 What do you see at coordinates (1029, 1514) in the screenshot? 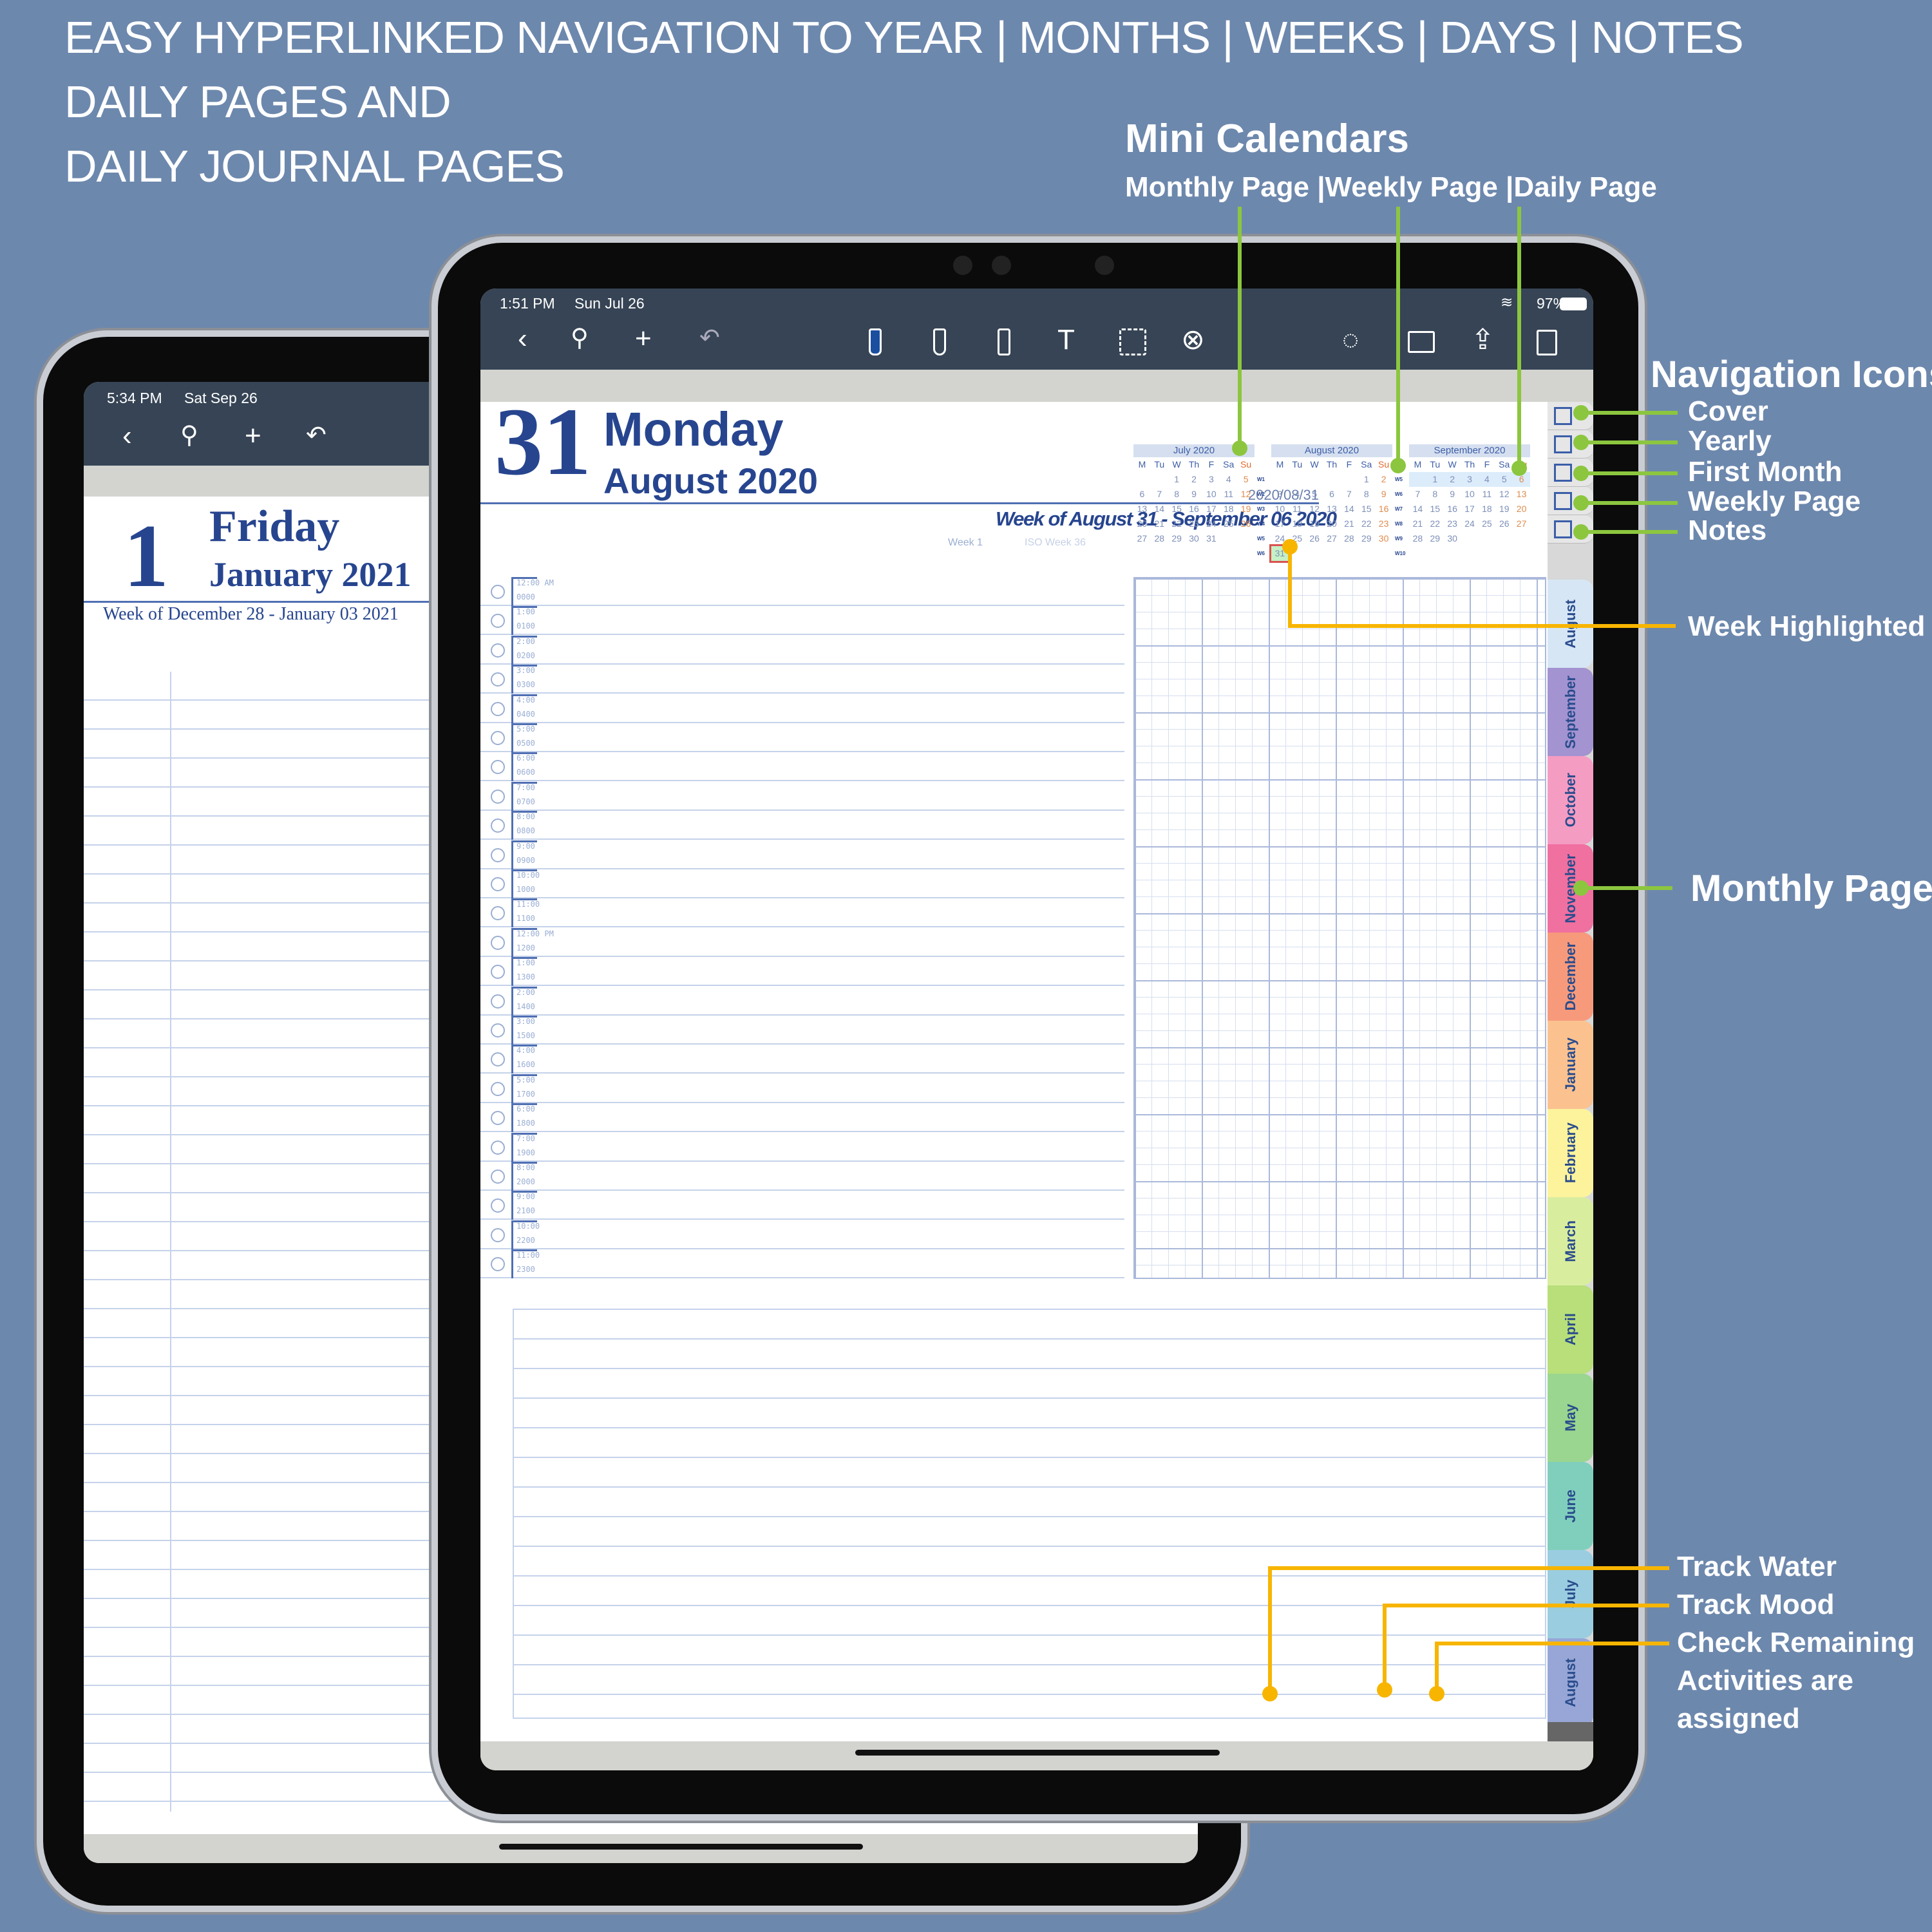
I see `notes-area` at bounding box center [1029, 1514].